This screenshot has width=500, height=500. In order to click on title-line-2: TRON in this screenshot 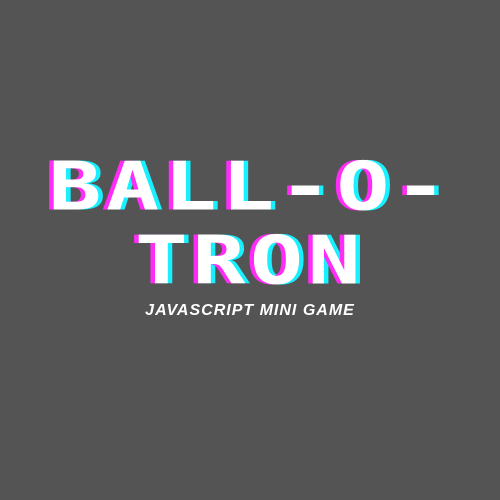, I will do `click(250, 261)`.